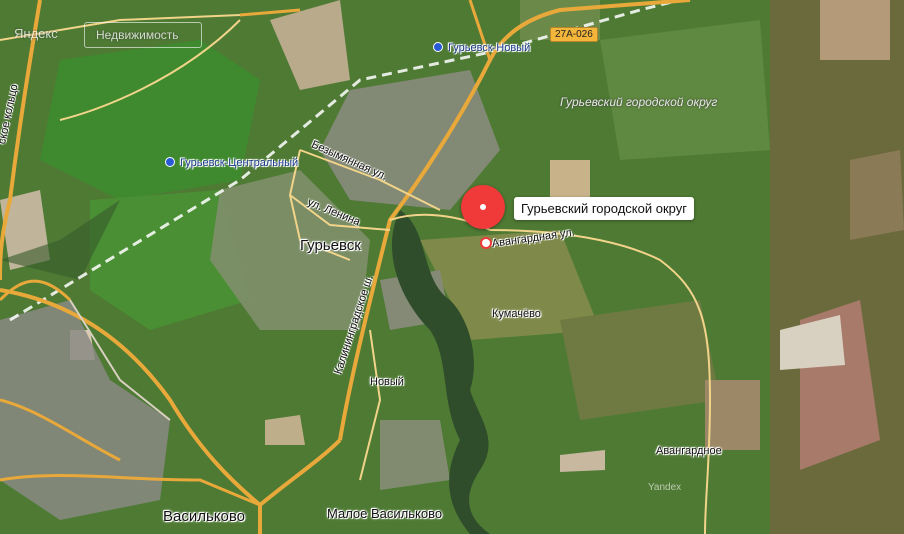  What do you see at coordinates (486, 243) in the screenshot?
I see `pin-anchor` at bounding box center [486, 243].